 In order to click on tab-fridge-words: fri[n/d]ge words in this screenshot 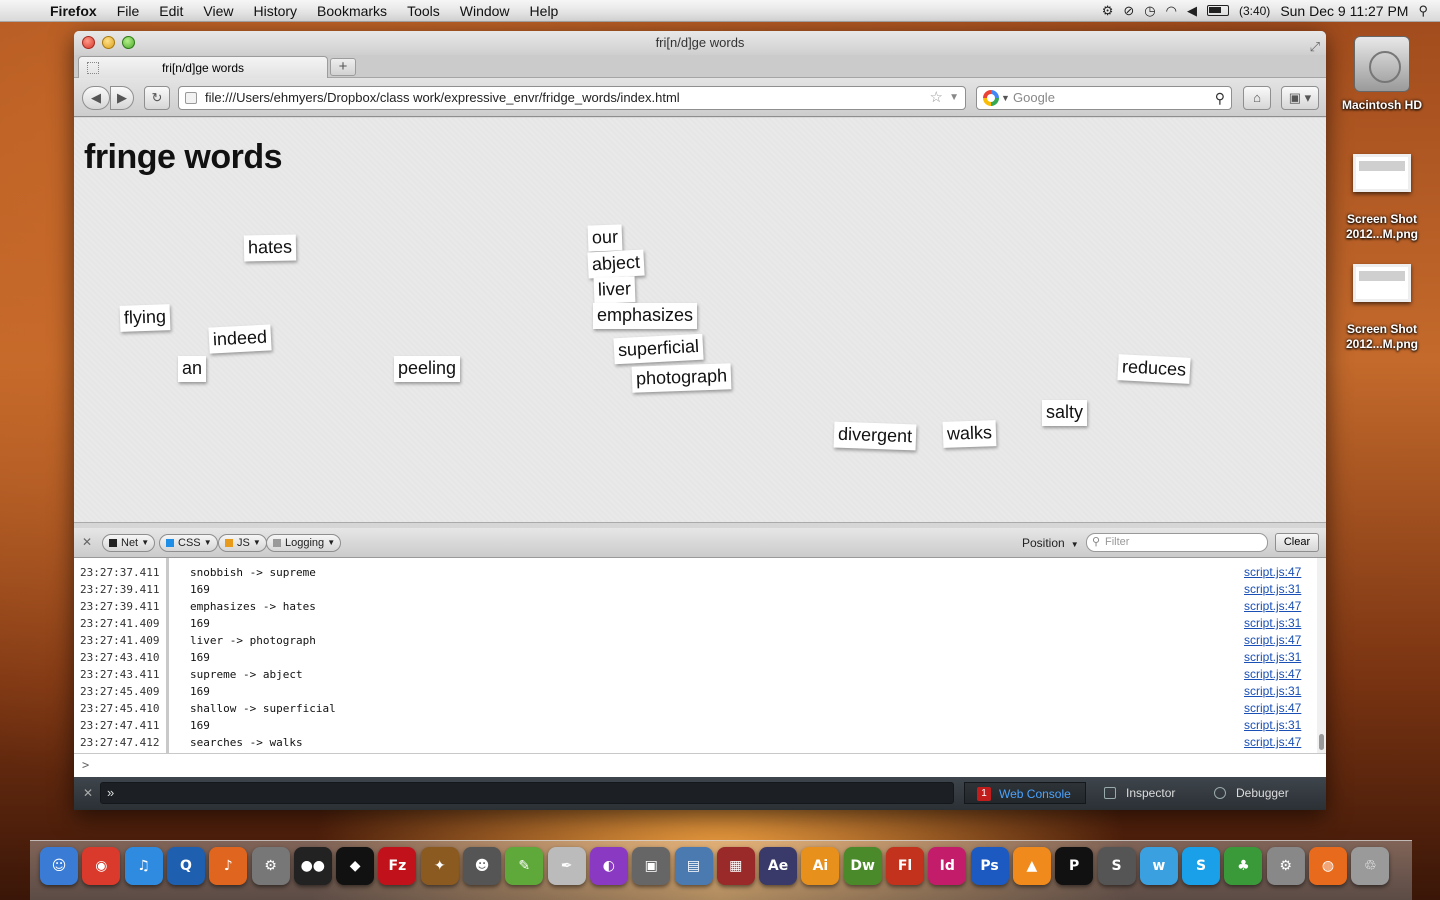, I will do `click(203, 67)`.